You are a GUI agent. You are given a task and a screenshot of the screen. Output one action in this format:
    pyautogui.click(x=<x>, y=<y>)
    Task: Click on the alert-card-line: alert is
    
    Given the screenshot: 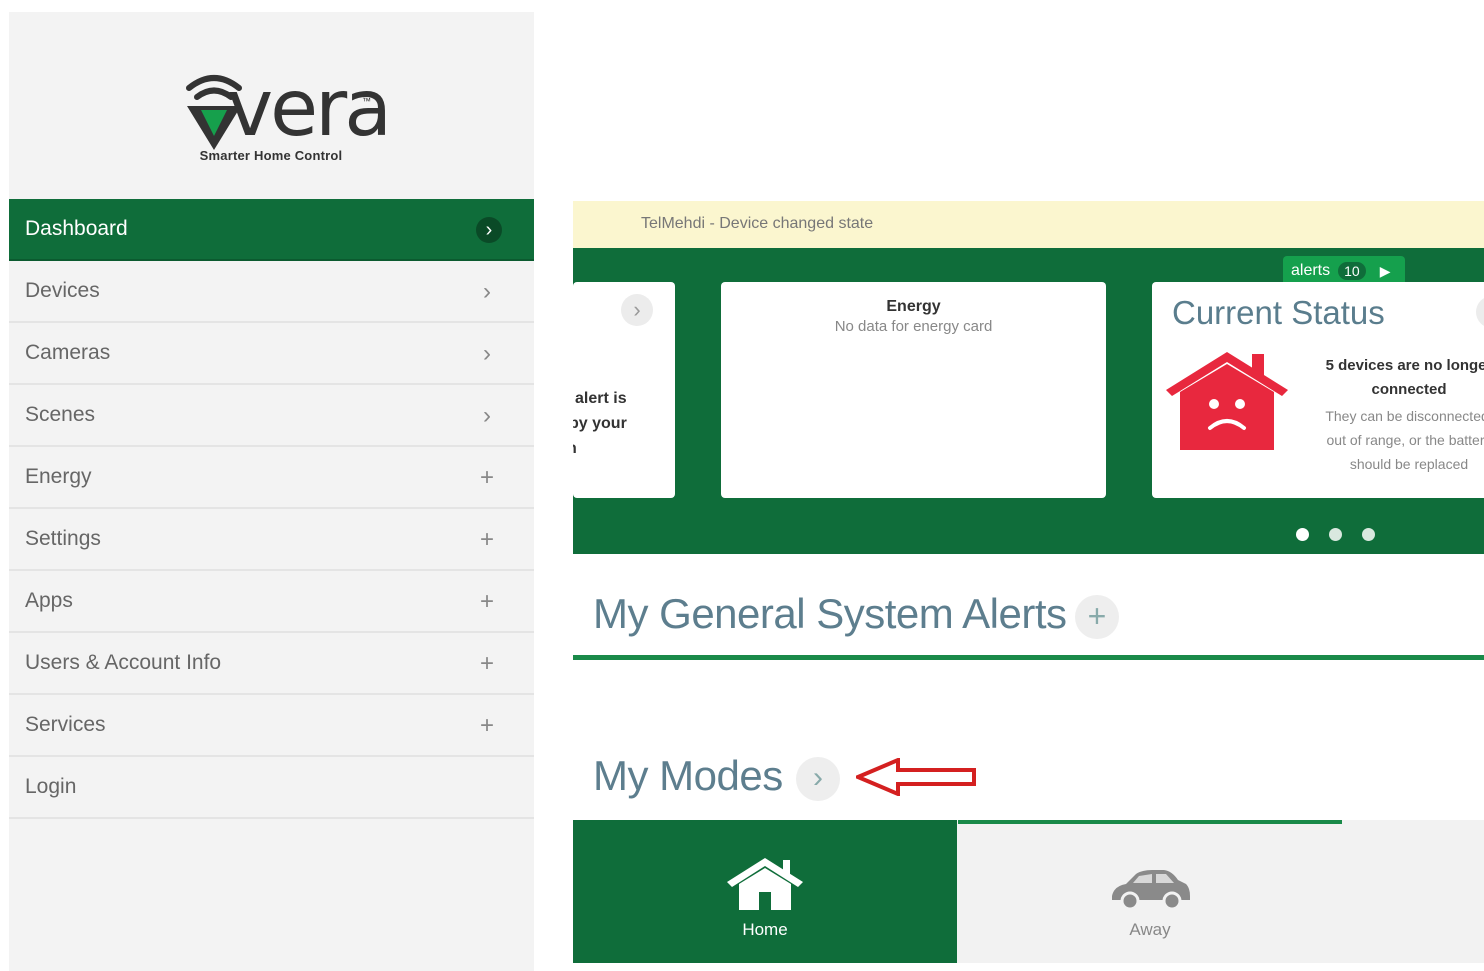 What is the action you would take?
    pyautogui.click(x=601, y=398)
    